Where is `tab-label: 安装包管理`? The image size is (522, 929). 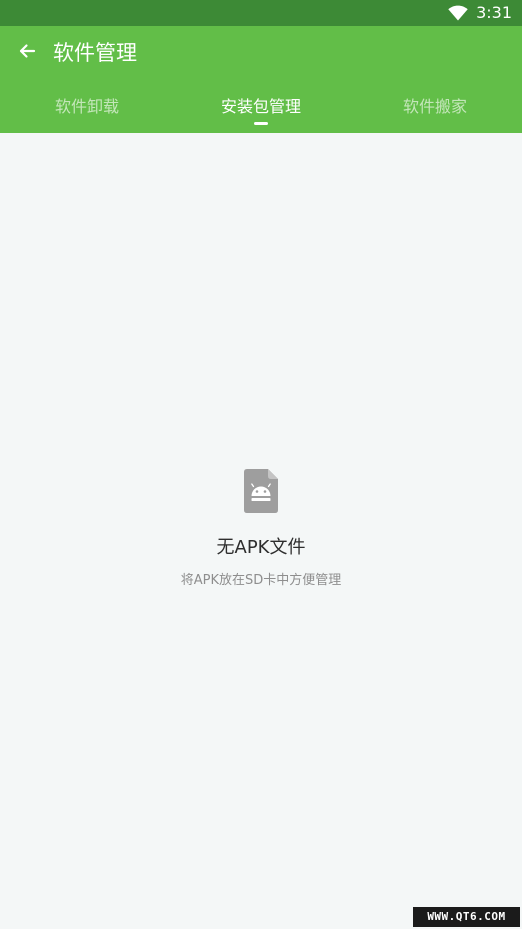
tab-label: 安装包管理 is located at coordinates (260, 106).